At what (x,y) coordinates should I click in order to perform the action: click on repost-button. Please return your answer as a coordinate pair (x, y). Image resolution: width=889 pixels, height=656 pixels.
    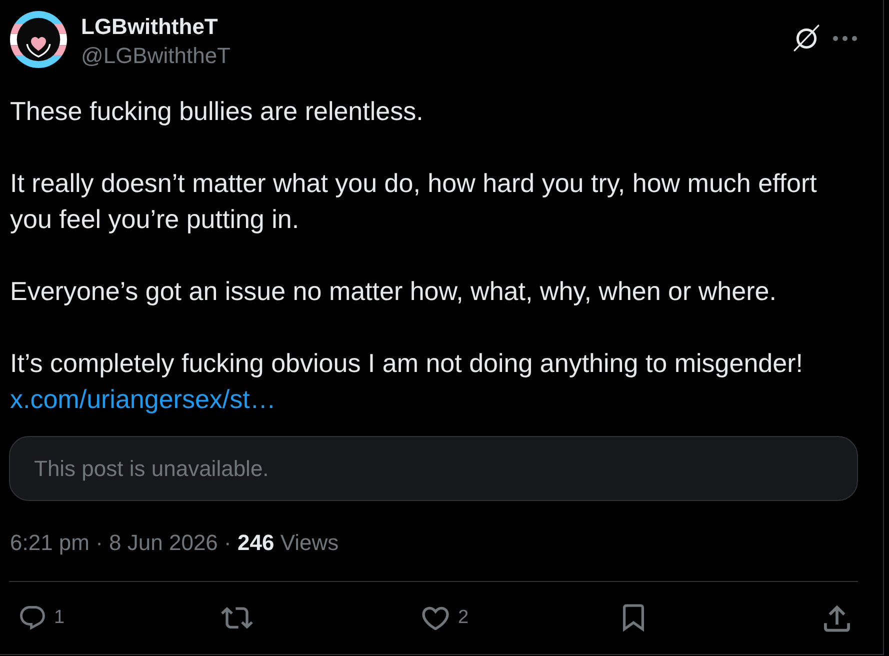
    Looking at the image, I should click on (237, 618).